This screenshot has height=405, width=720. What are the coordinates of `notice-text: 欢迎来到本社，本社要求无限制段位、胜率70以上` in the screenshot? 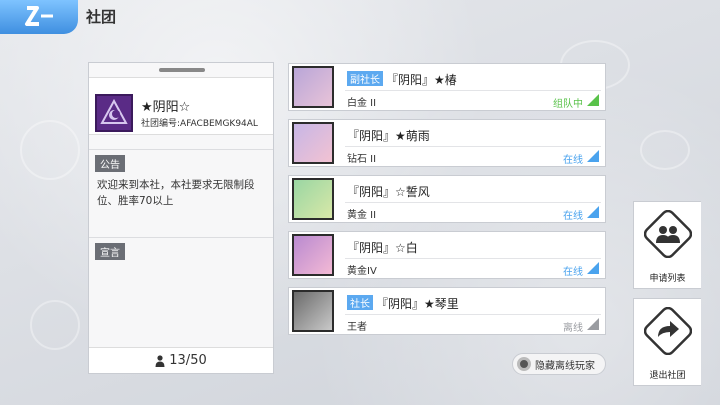 It's located at (176, 193).